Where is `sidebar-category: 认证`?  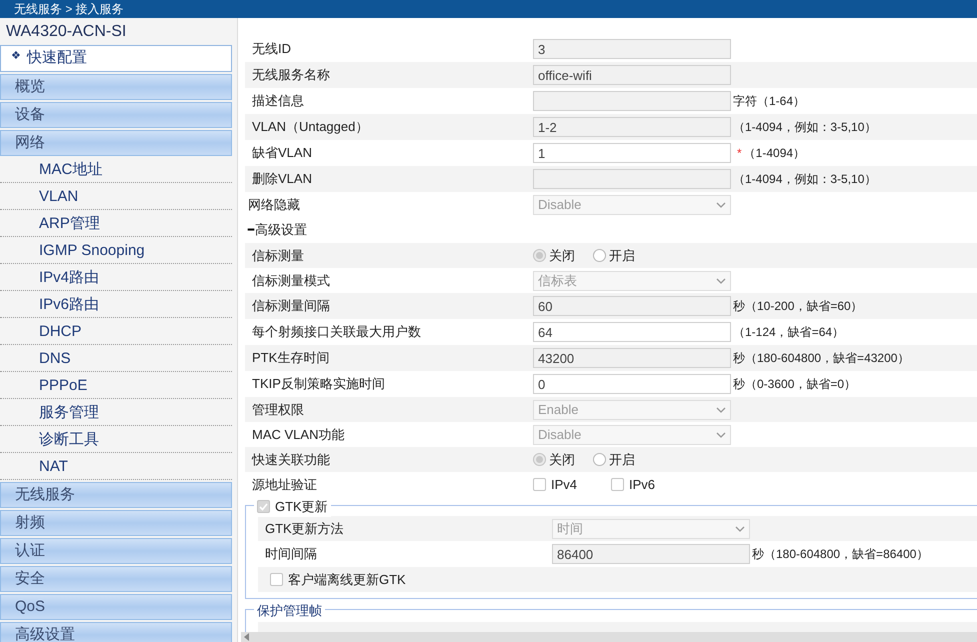
sidebar-category: 认证 is located at coordinates (116, 551).